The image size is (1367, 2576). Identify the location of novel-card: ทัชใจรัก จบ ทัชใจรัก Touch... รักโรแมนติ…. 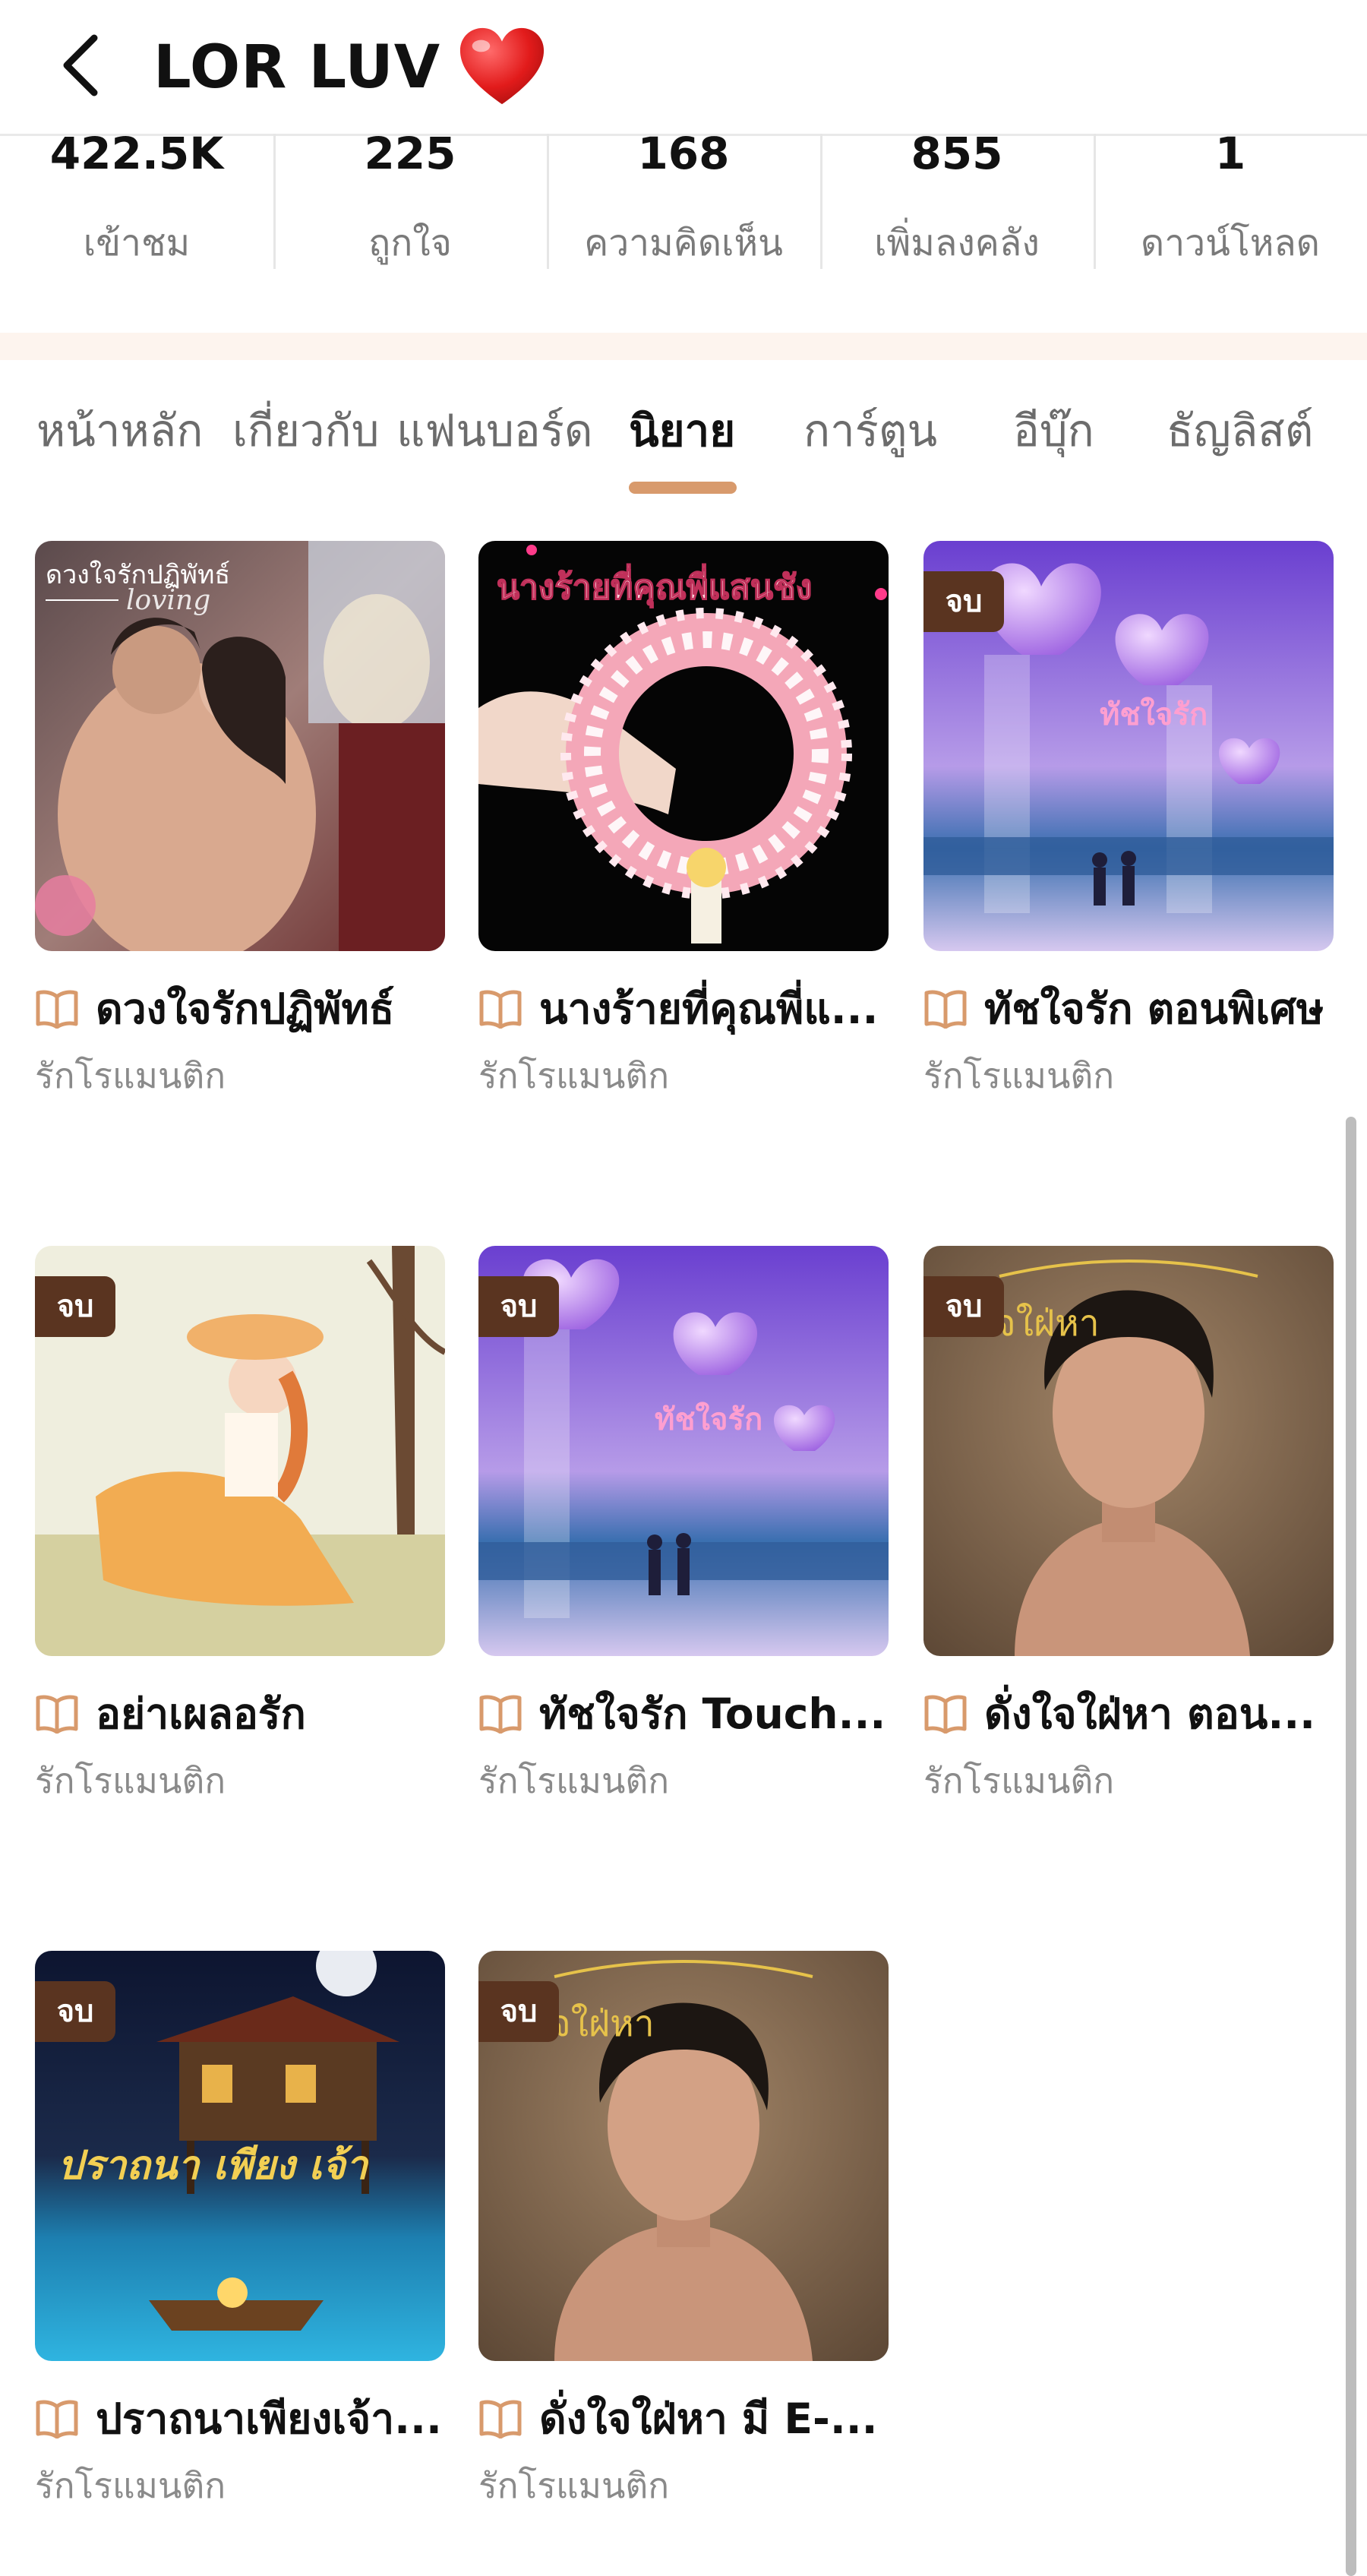
(684, 1527).